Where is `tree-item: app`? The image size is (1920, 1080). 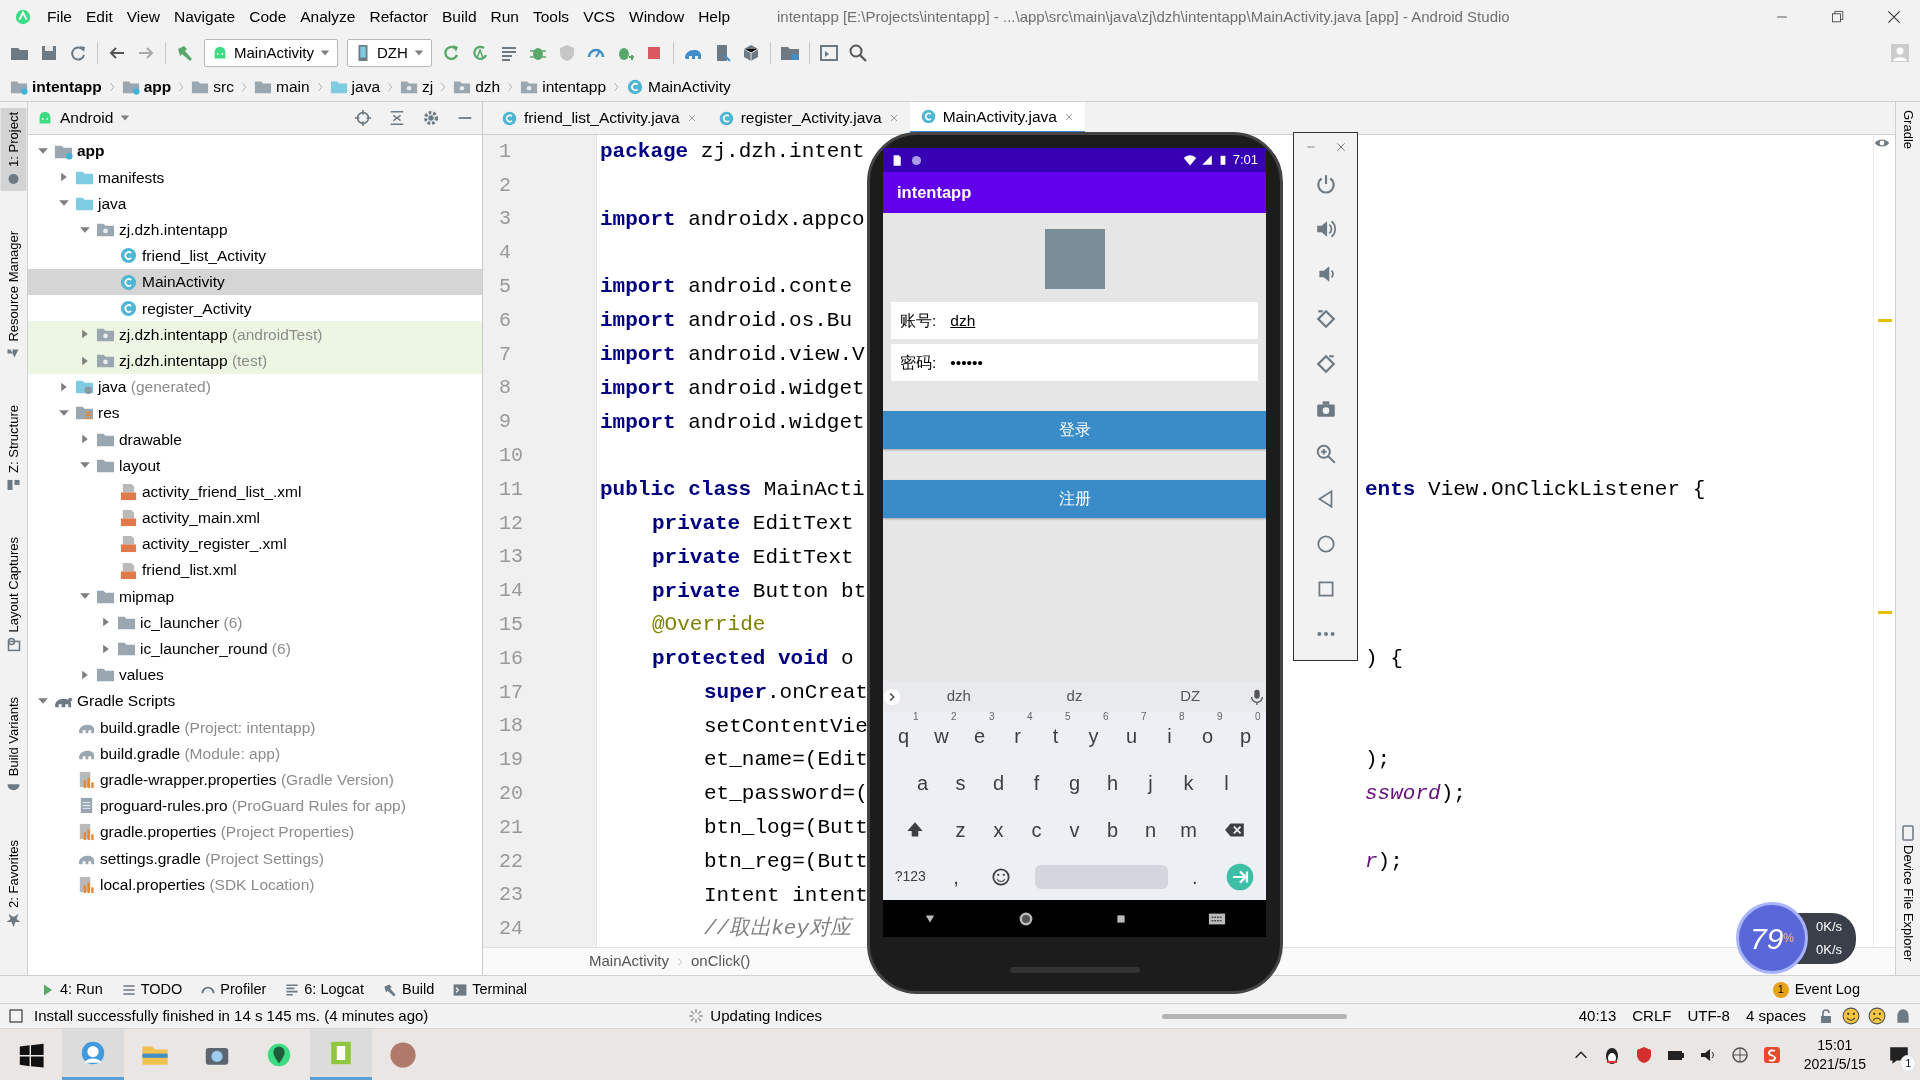 tree-item: app is located at coordinates (255, 151).